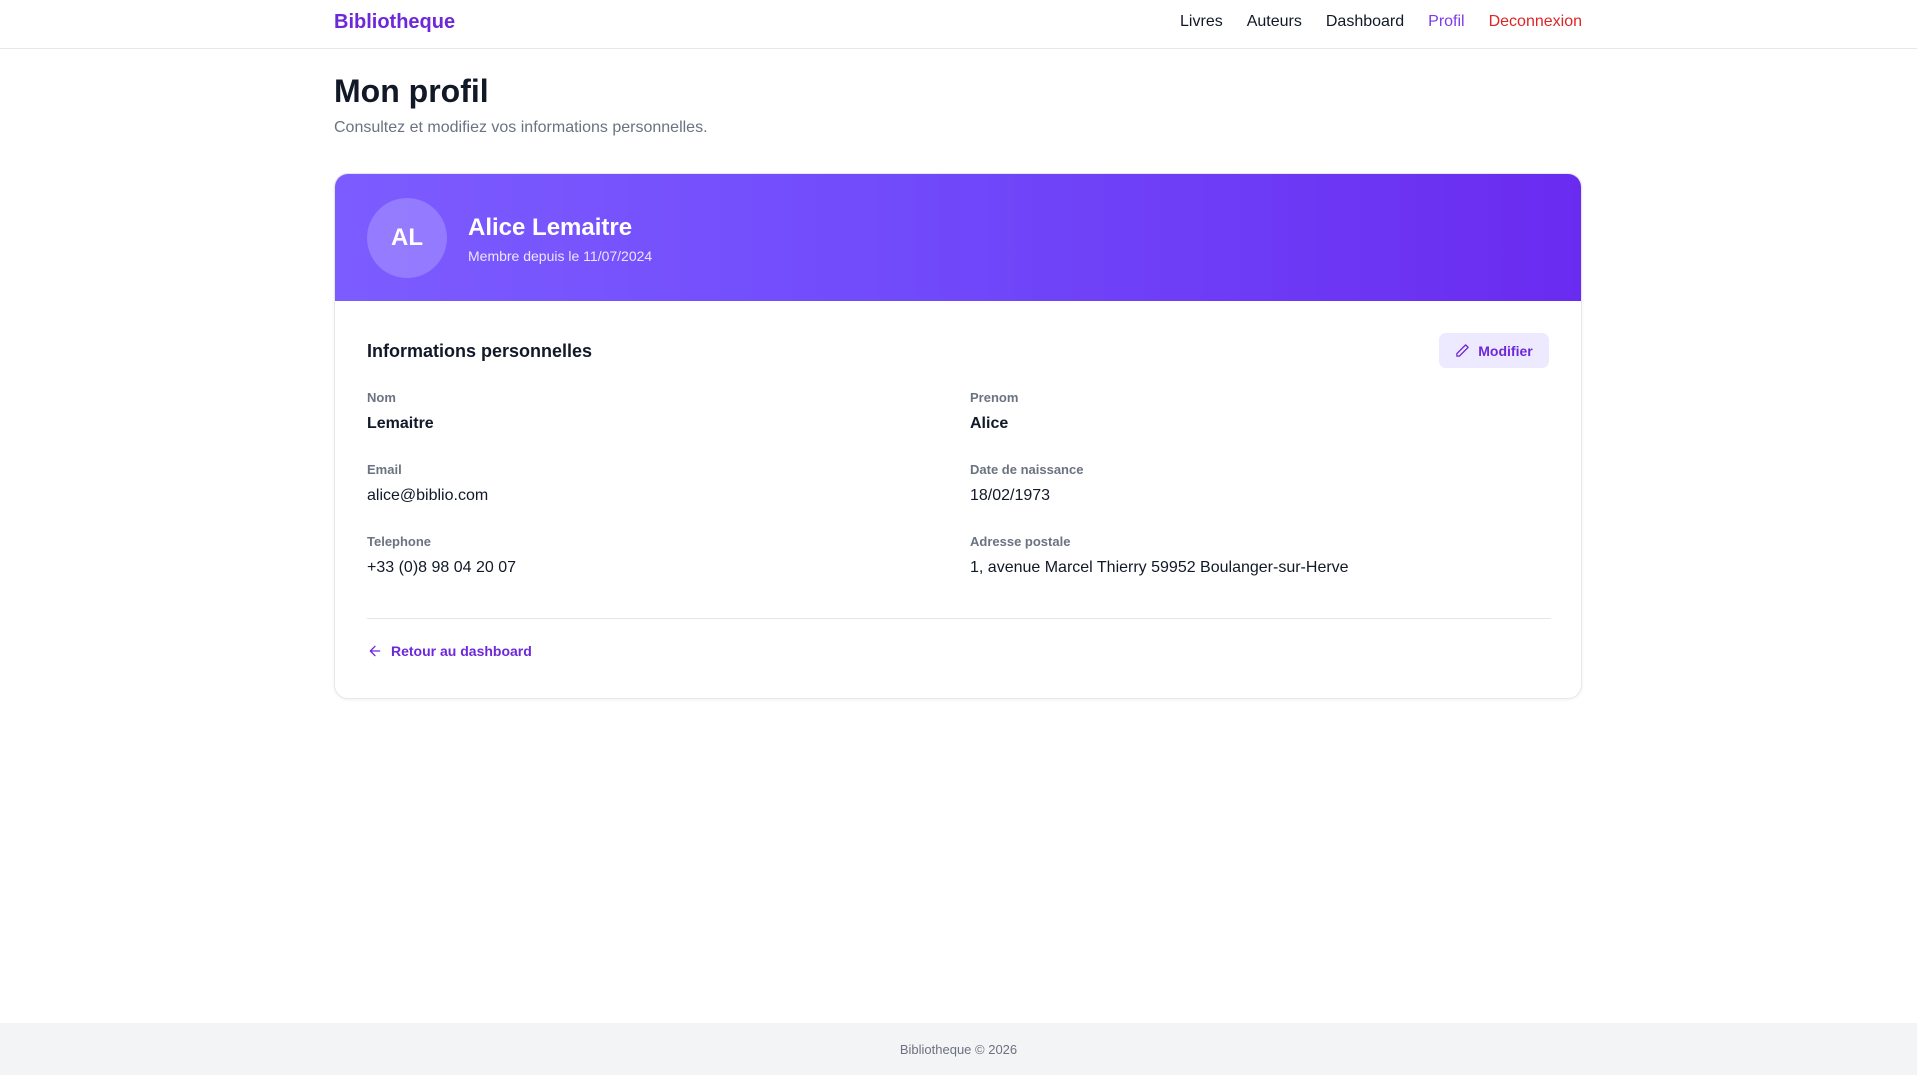  What do you see at coordinates (384, 469) in the screenshot?
I see `field-label: Email` at bounding box center [384, 469].